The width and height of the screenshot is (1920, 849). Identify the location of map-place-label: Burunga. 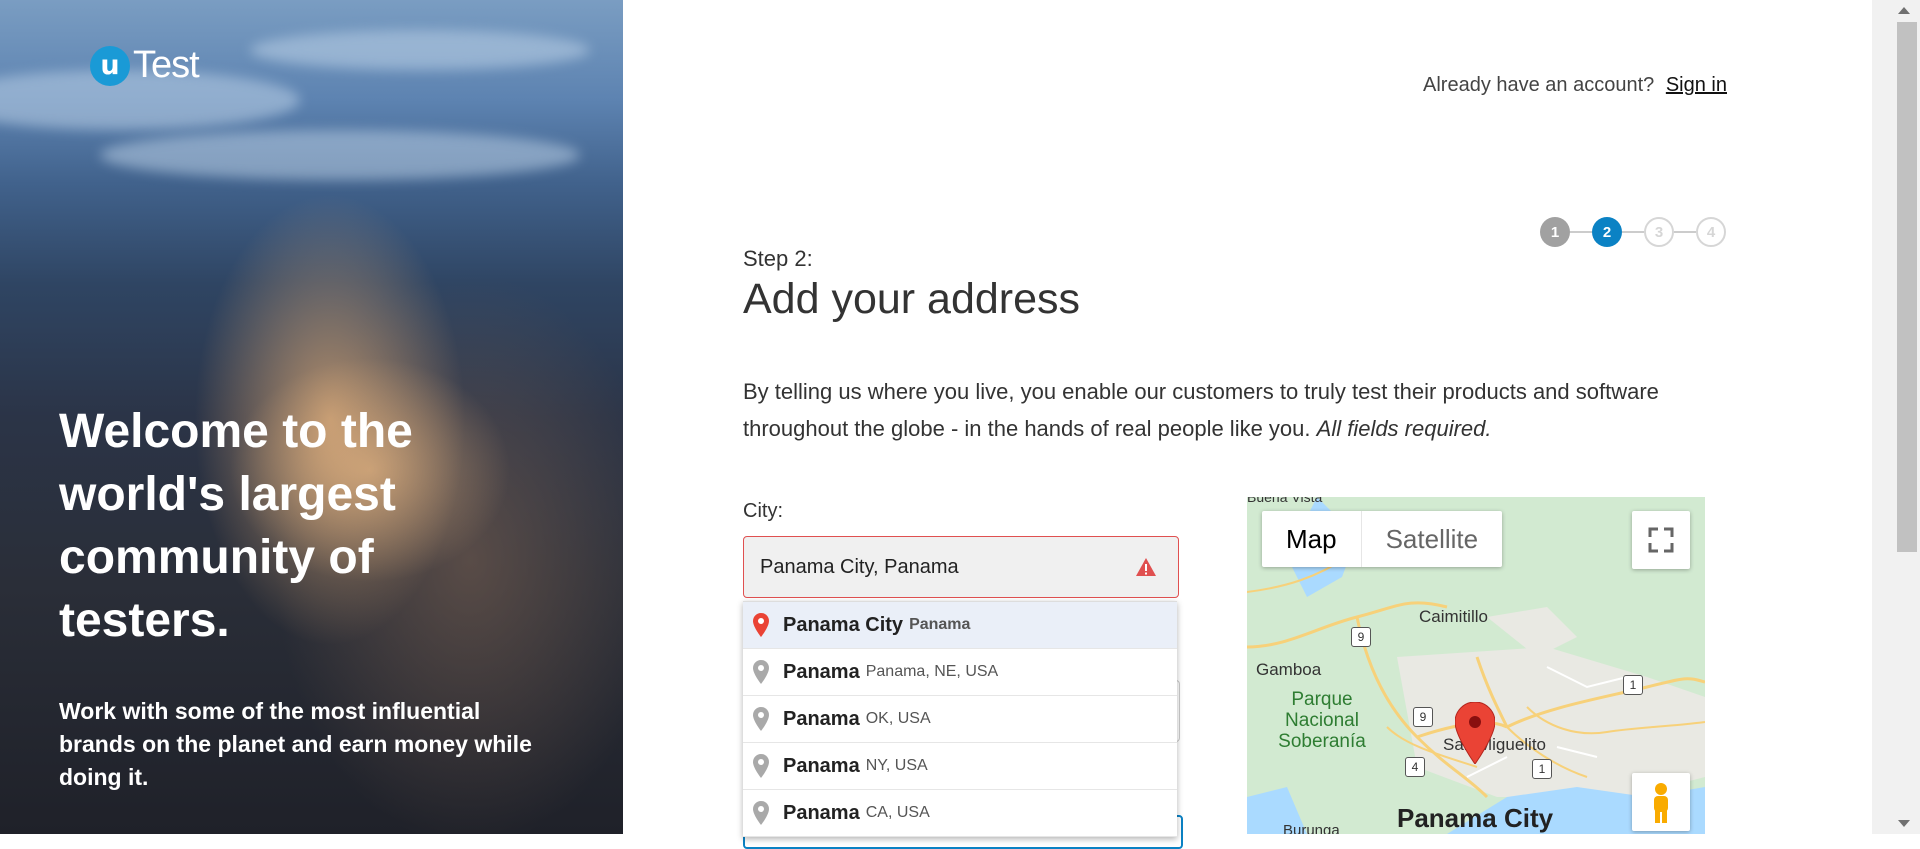
(1311, 828).